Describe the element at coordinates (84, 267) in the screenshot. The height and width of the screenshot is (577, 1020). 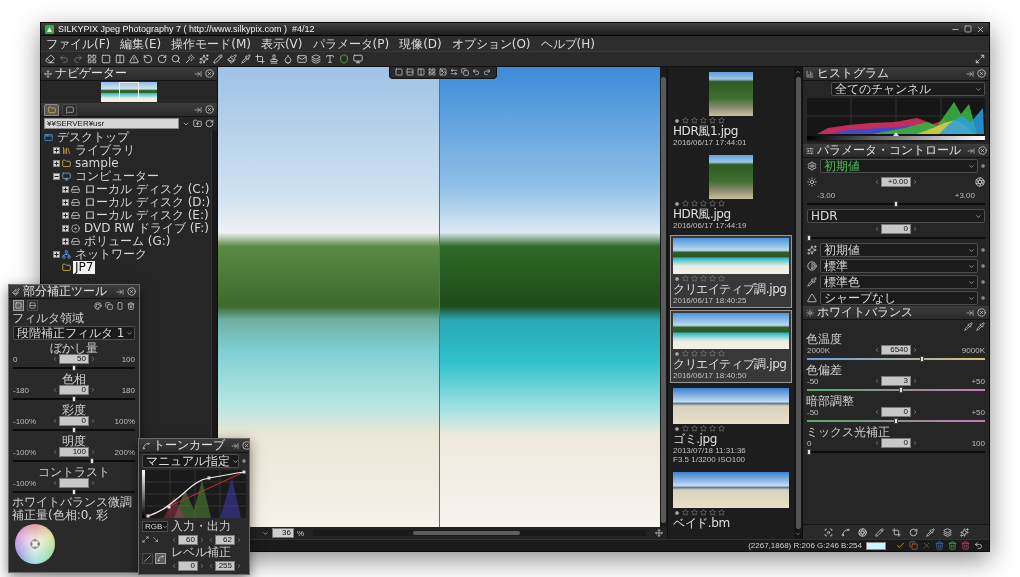
I see `tree-item: JP7` at that location.